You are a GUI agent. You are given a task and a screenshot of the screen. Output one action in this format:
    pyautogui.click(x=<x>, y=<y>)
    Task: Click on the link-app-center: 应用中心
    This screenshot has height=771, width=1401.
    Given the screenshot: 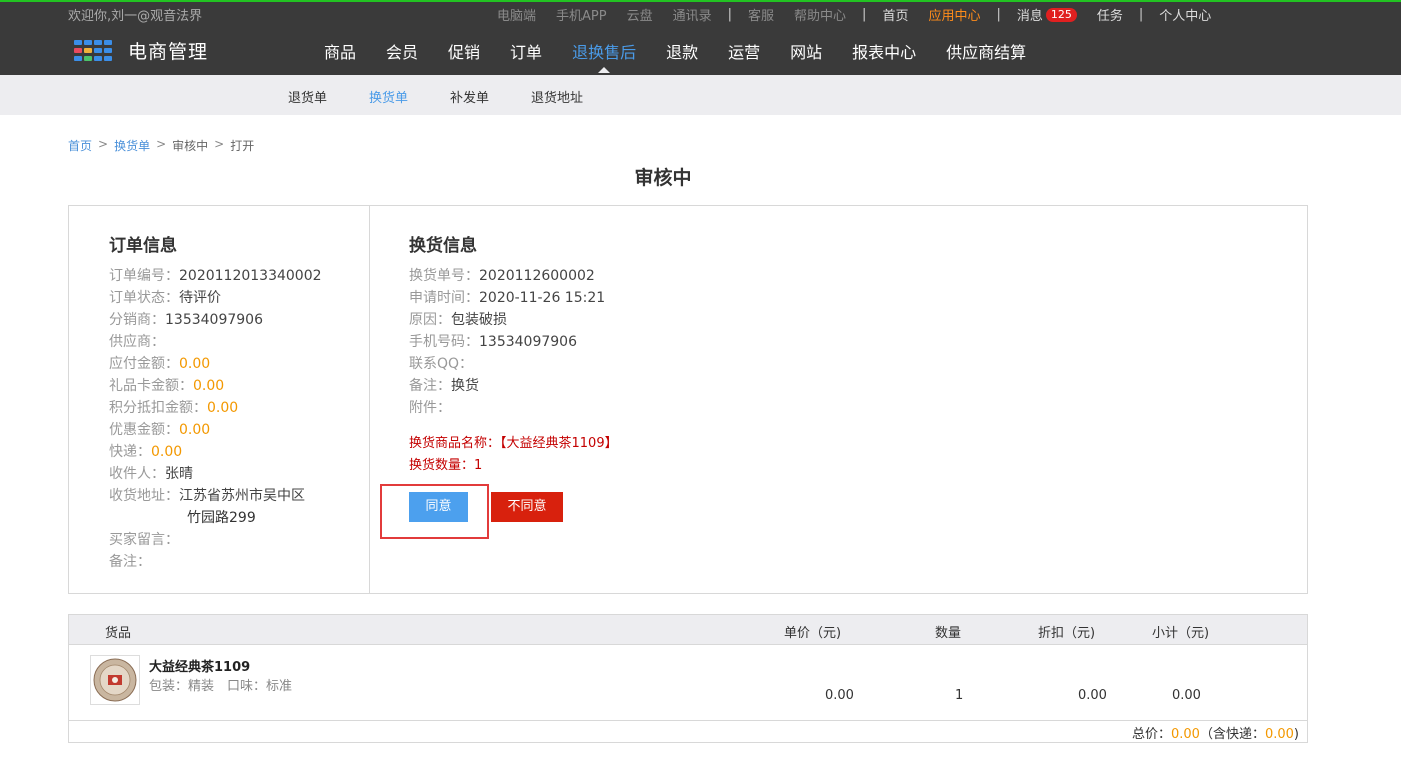 What is the action you would take?
    pyautogui.click(x=954, y=14)
    